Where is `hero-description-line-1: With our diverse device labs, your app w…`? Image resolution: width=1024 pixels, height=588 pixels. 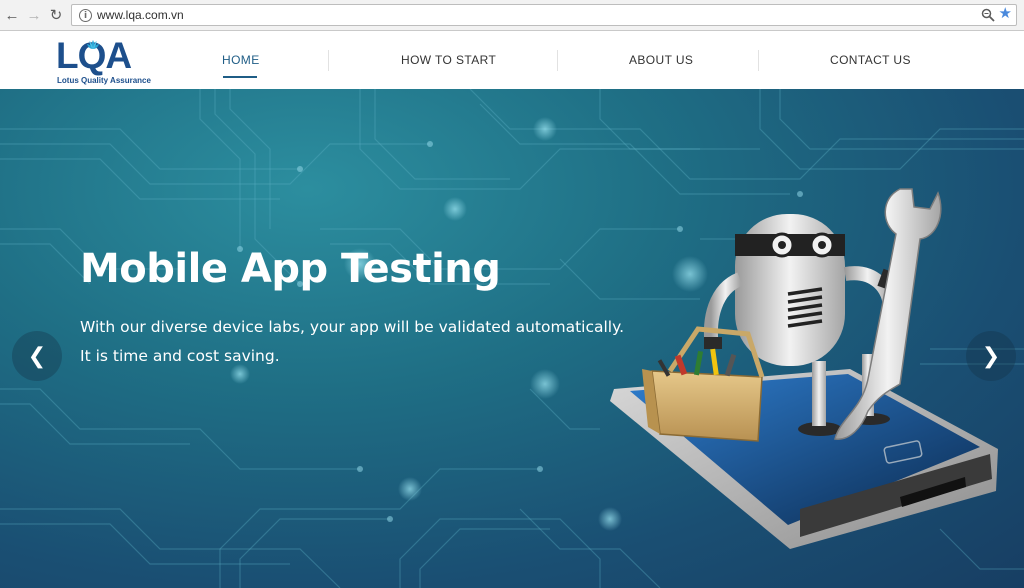
hero-description-line-1: With our diverse device labs, your app w… is located at coordinates (352, 327).